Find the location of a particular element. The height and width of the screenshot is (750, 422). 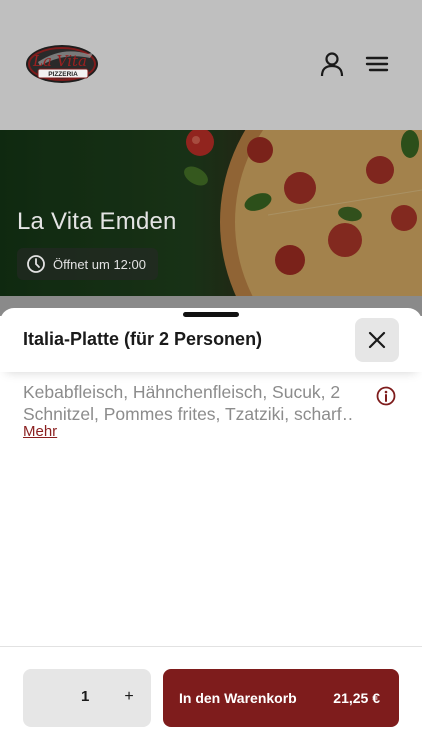

hamburger-menu-icon is located at coordinates (377, 64).